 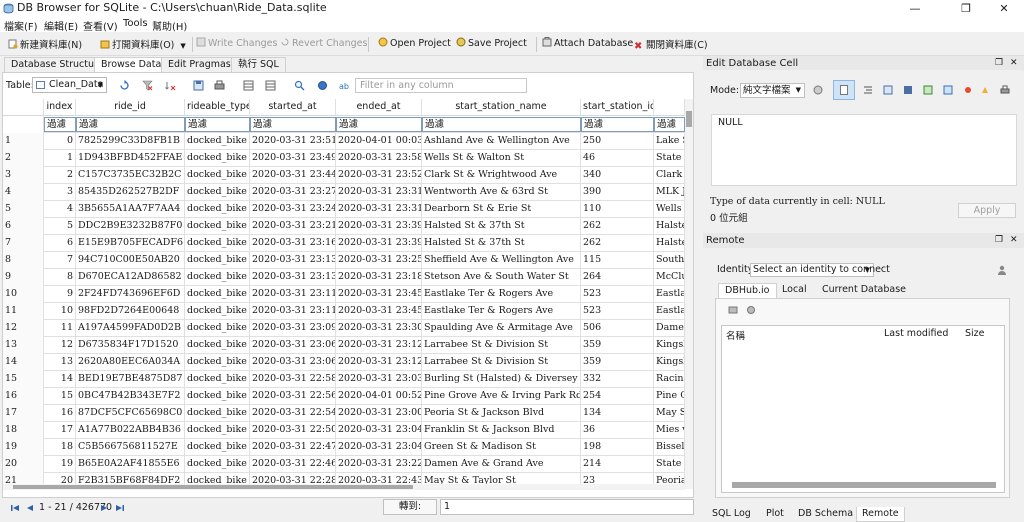 I want to click on table-cell: 2020-03-31 23:51:00, so click(x=293, y=141).